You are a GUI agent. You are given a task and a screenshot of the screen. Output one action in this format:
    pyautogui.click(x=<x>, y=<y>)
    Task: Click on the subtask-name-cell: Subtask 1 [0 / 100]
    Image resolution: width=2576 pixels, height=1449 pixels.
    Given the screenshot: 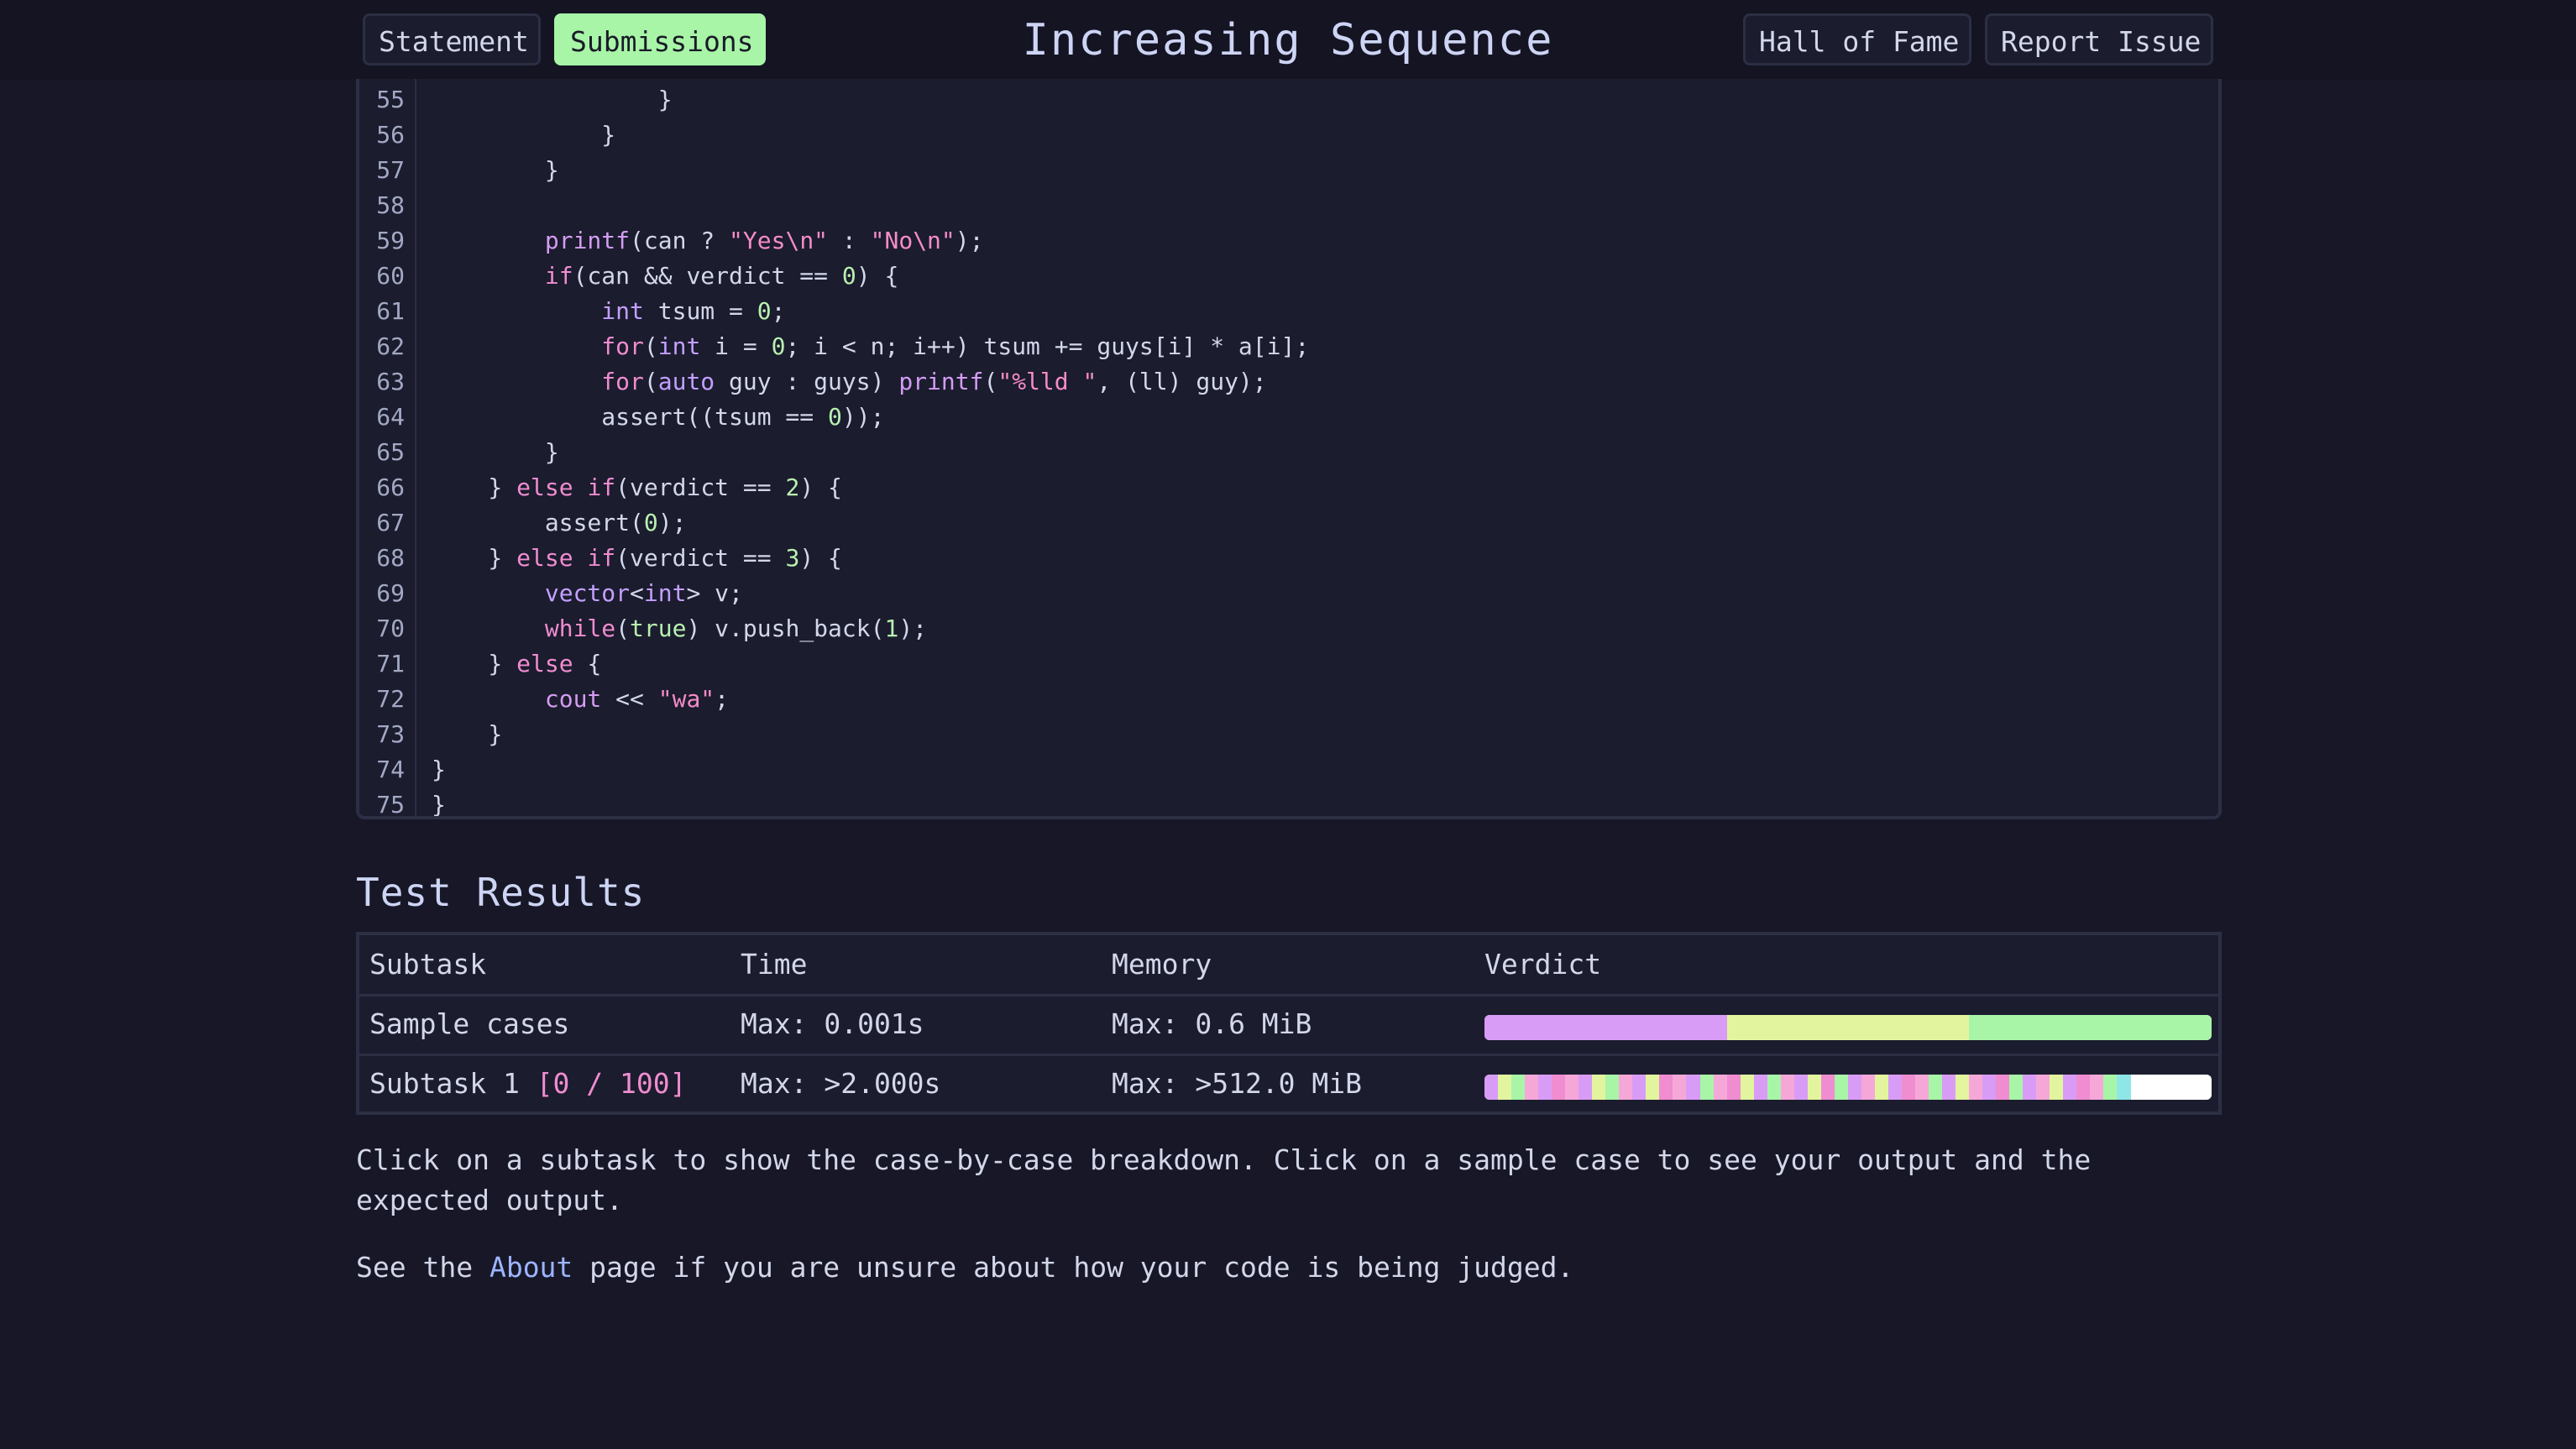 What is the action you would take?
    pyautogui.click(x=528, y=1083)
    